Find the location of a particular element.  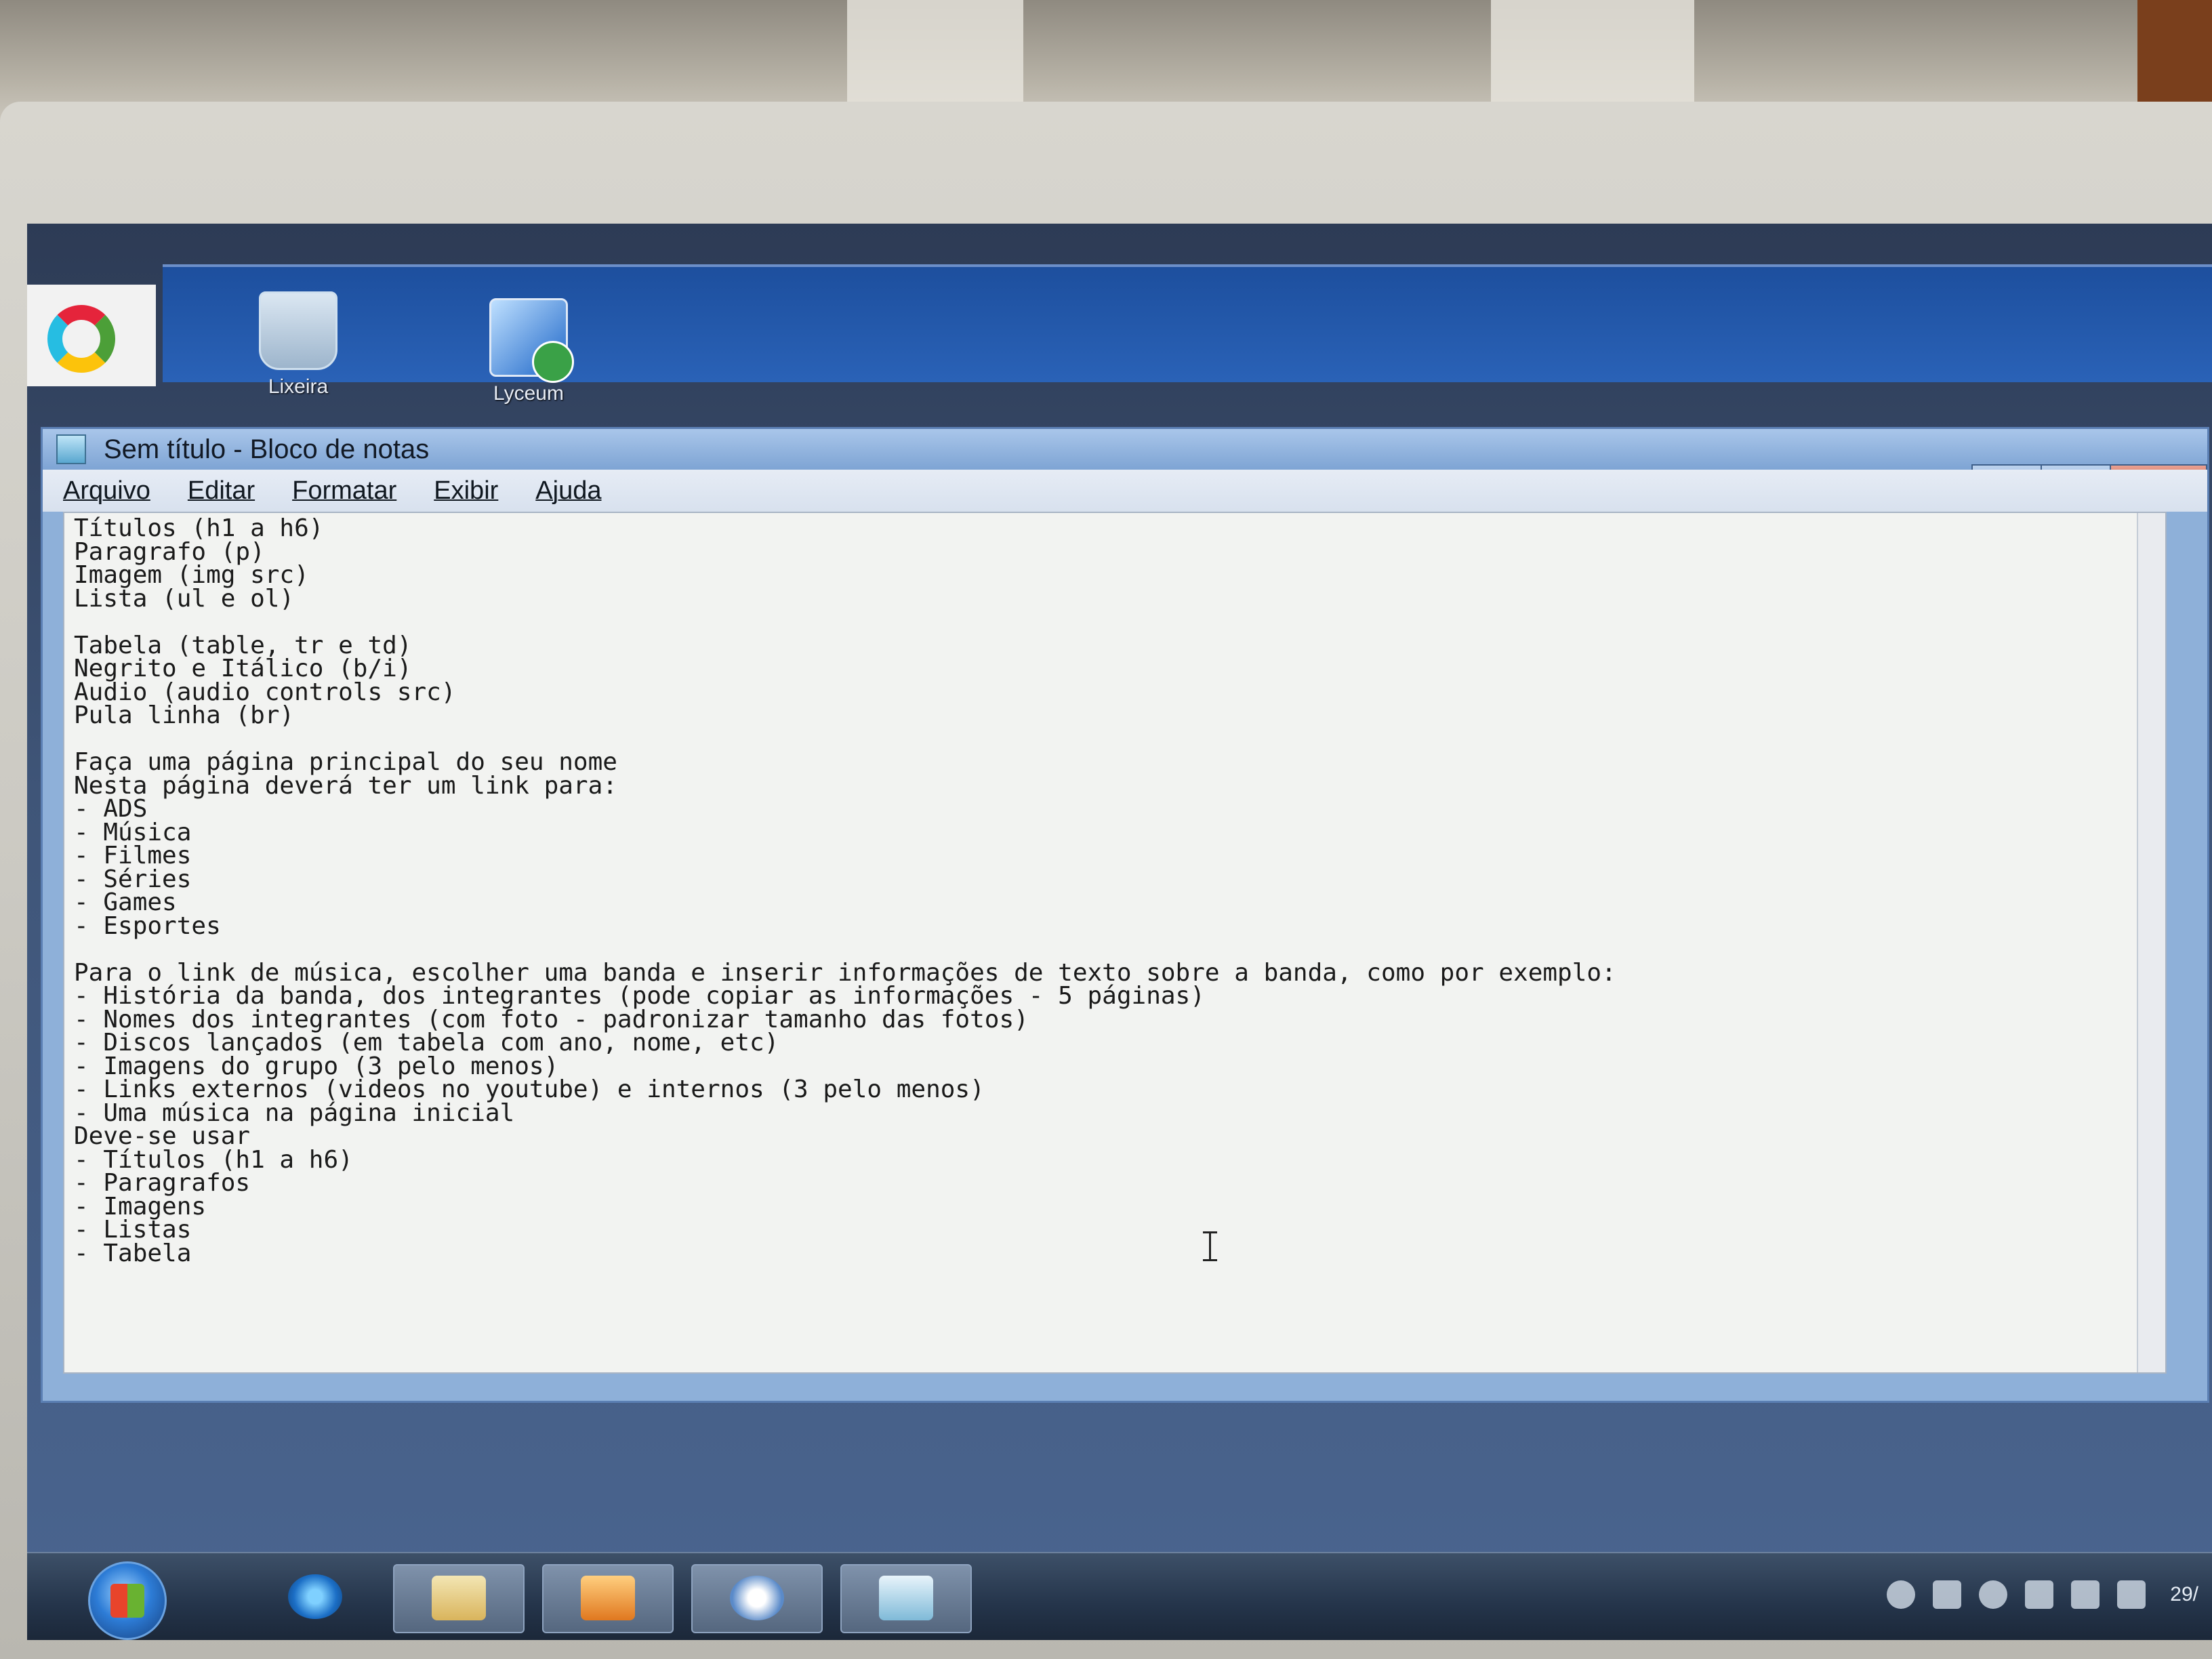

editor-line: - Séries is located at coordinates (133, 879).